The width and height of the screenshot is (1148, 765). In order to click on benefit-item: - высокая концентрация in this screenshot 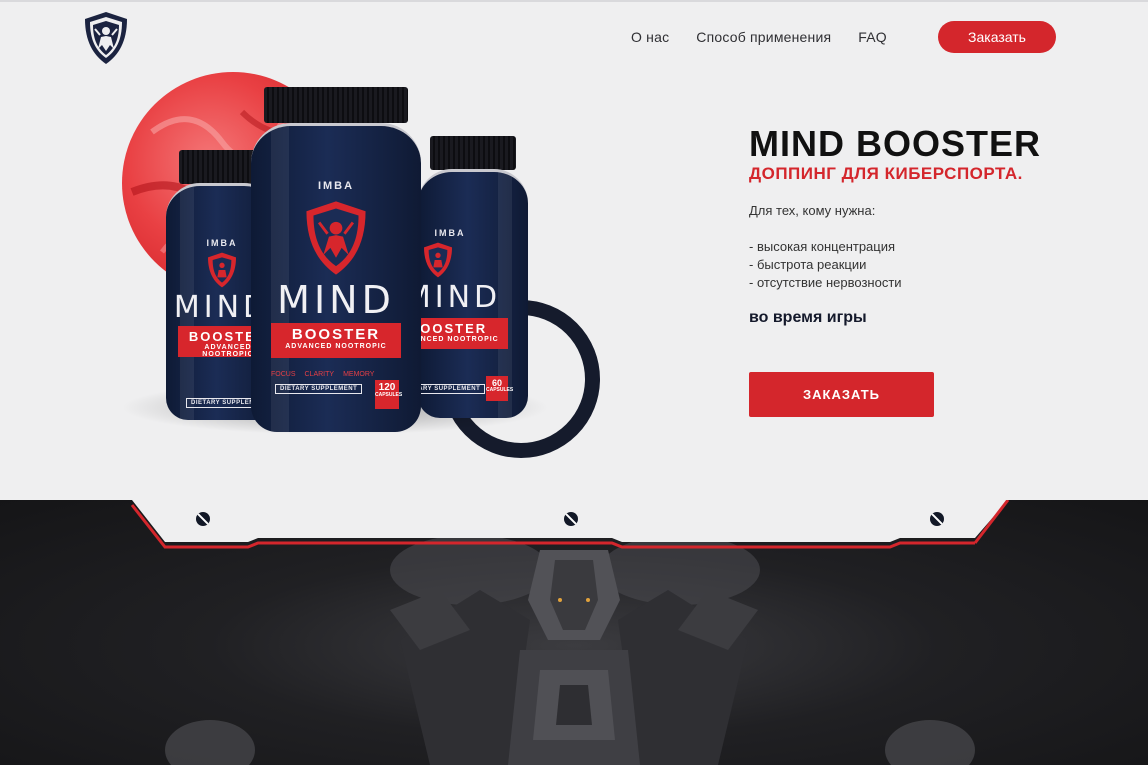, I will do `click(822, 246)`.